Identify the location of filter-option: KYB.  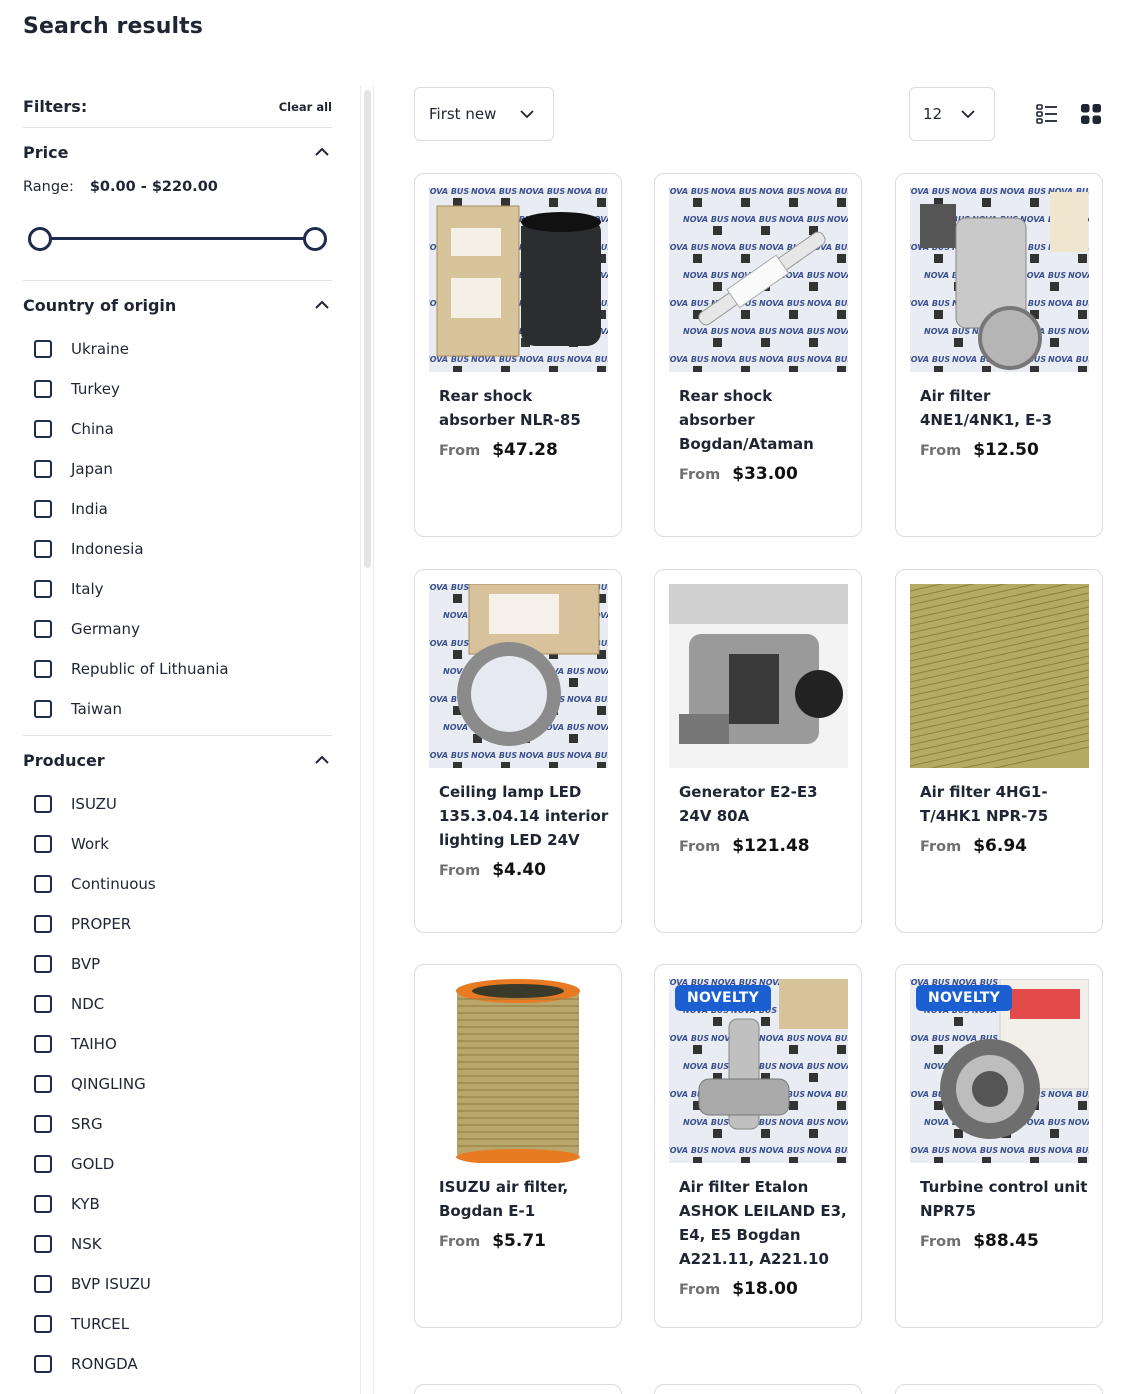
(177, 1204).